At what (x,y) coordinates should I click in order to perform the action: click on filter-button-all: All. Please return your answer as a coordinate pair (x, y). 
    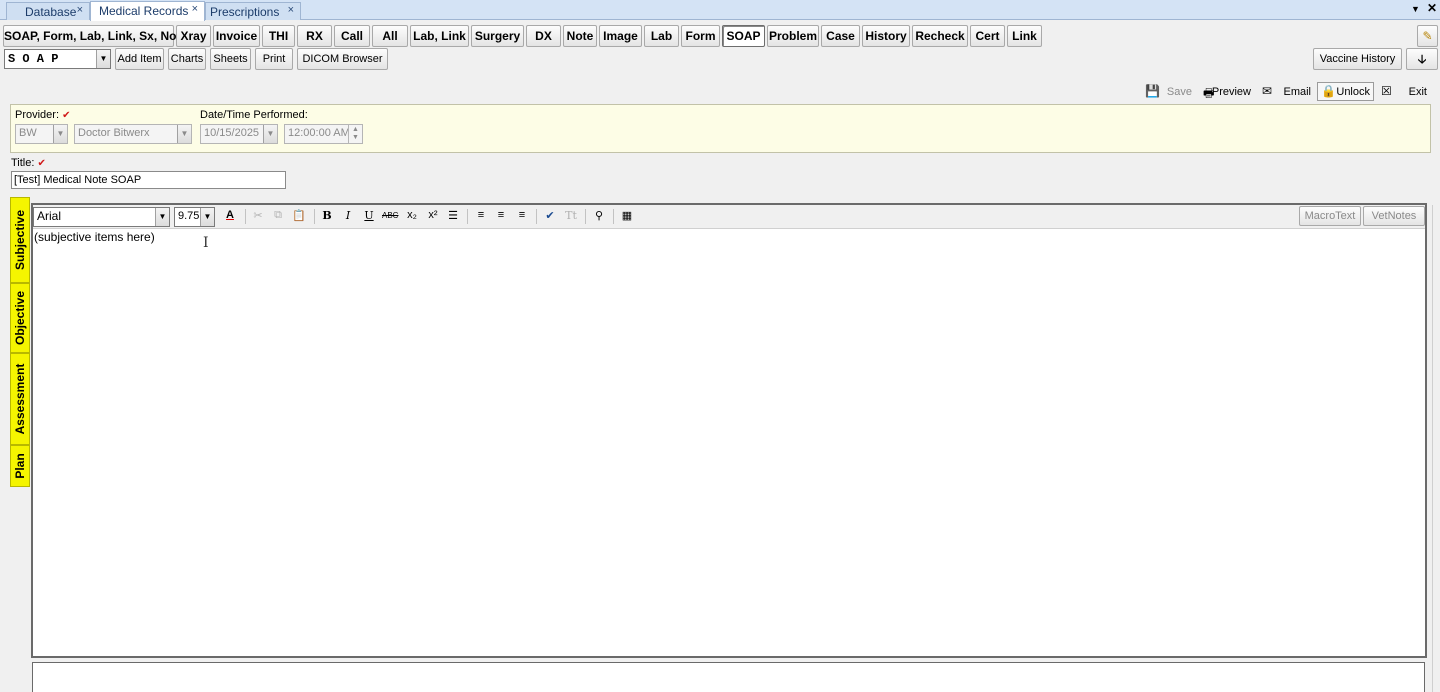
    Looking at the image, I should click on (390, 36).